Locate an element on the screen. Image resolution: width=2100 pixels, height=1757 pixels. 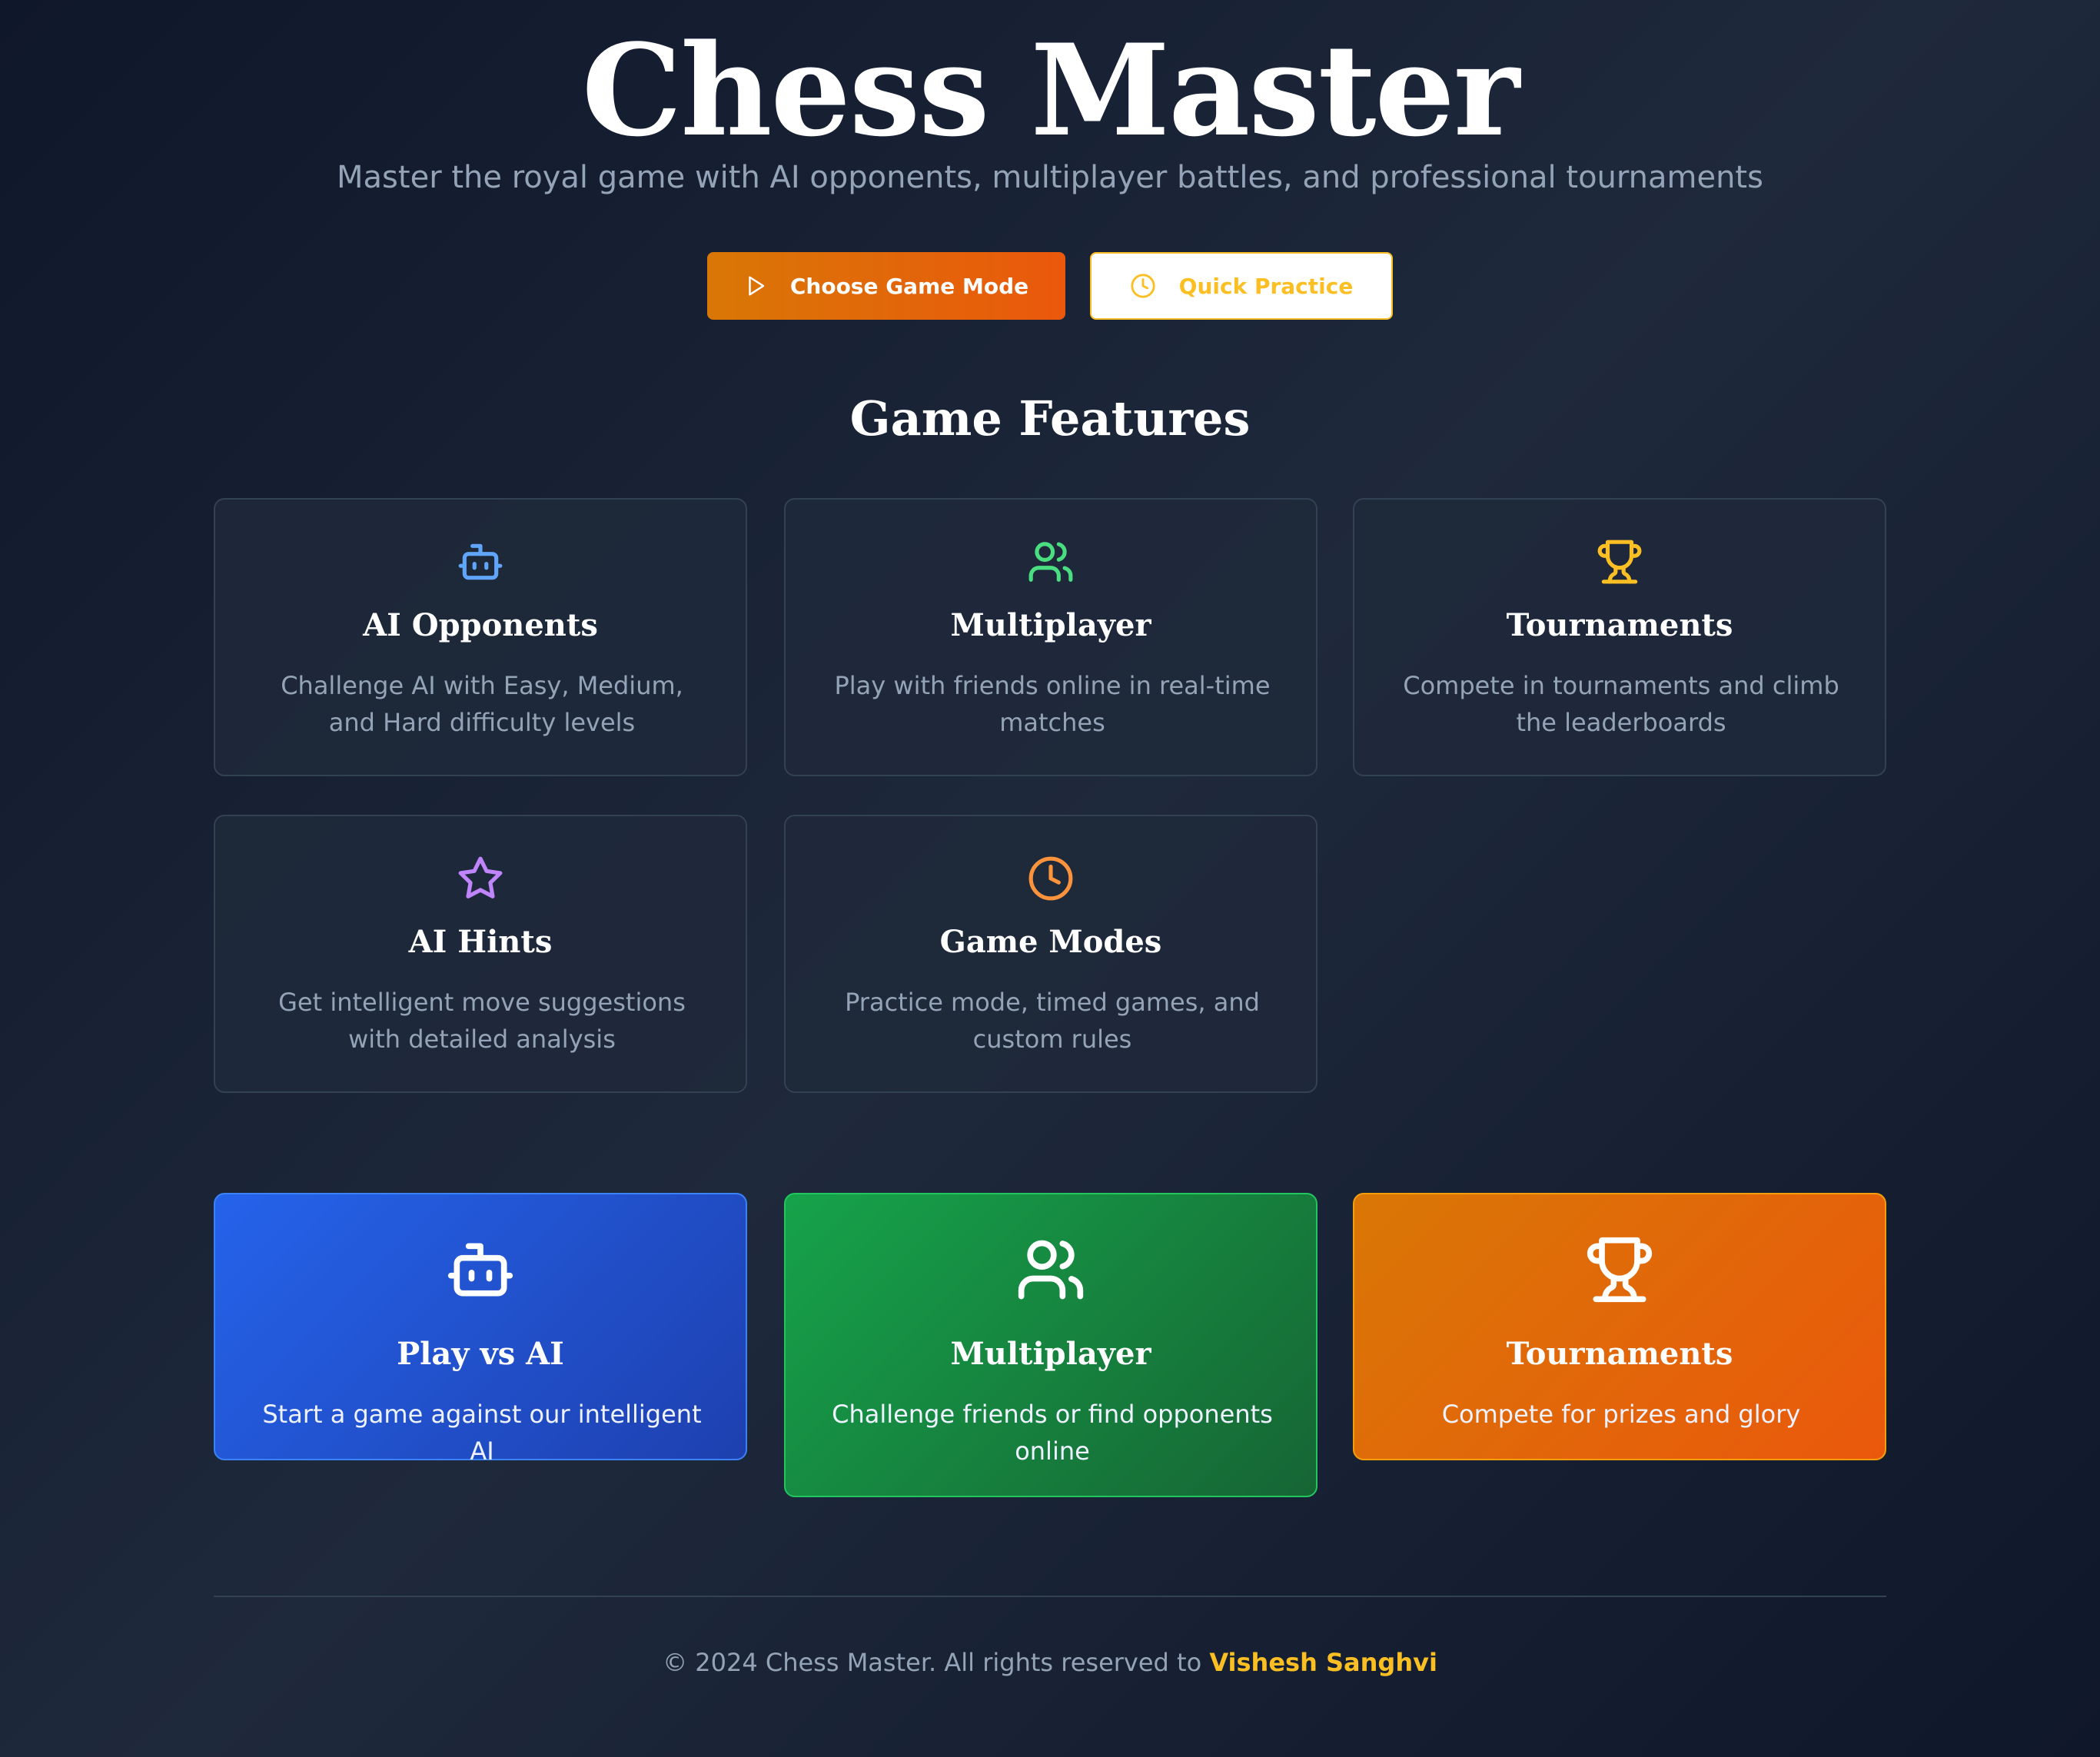
page-title: Chess Master is located at coordinates (1050, 90).